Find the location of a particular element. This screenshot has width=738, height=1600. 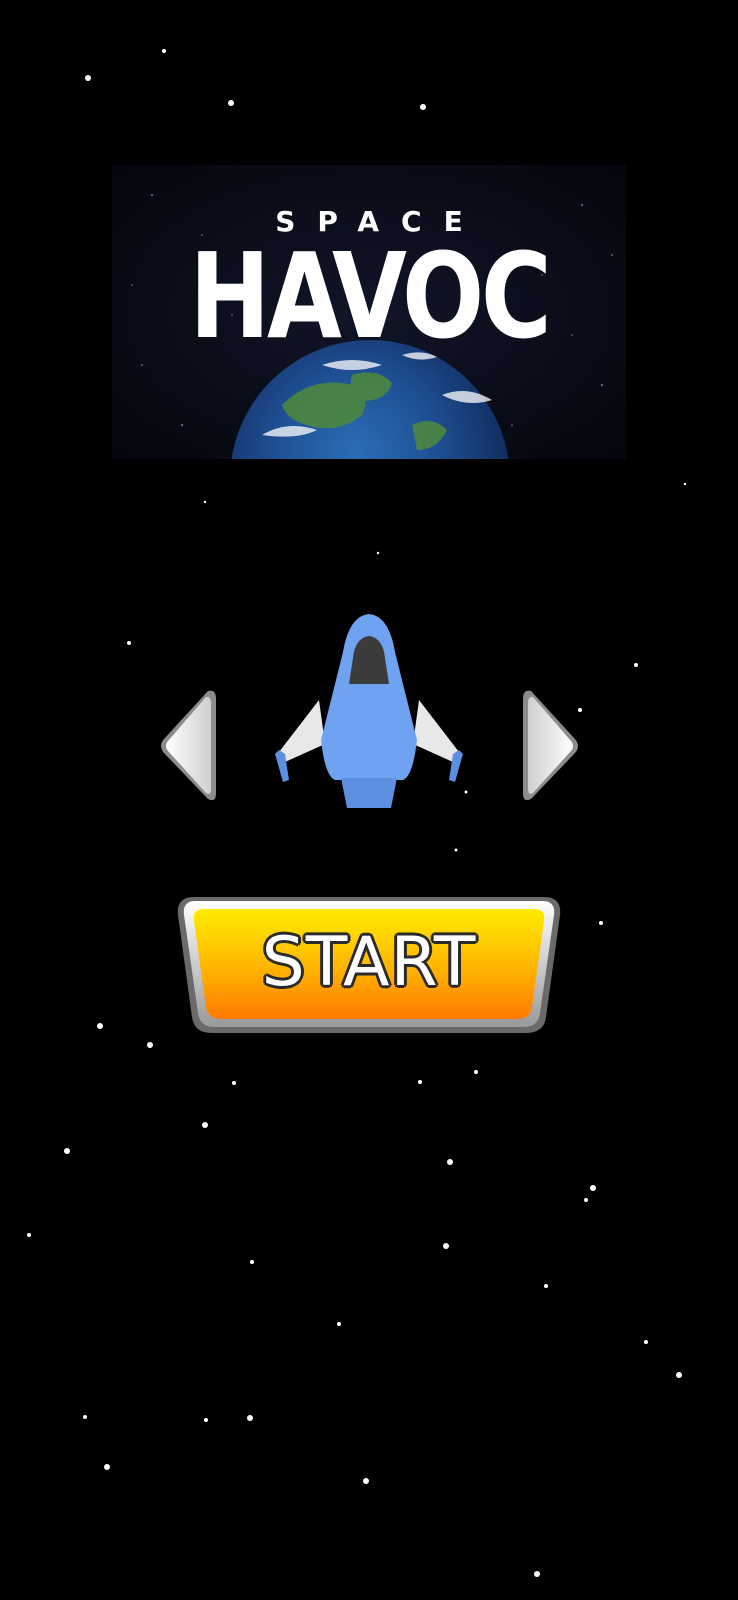

chevron-right-icon is located at coordinates (550, 745).